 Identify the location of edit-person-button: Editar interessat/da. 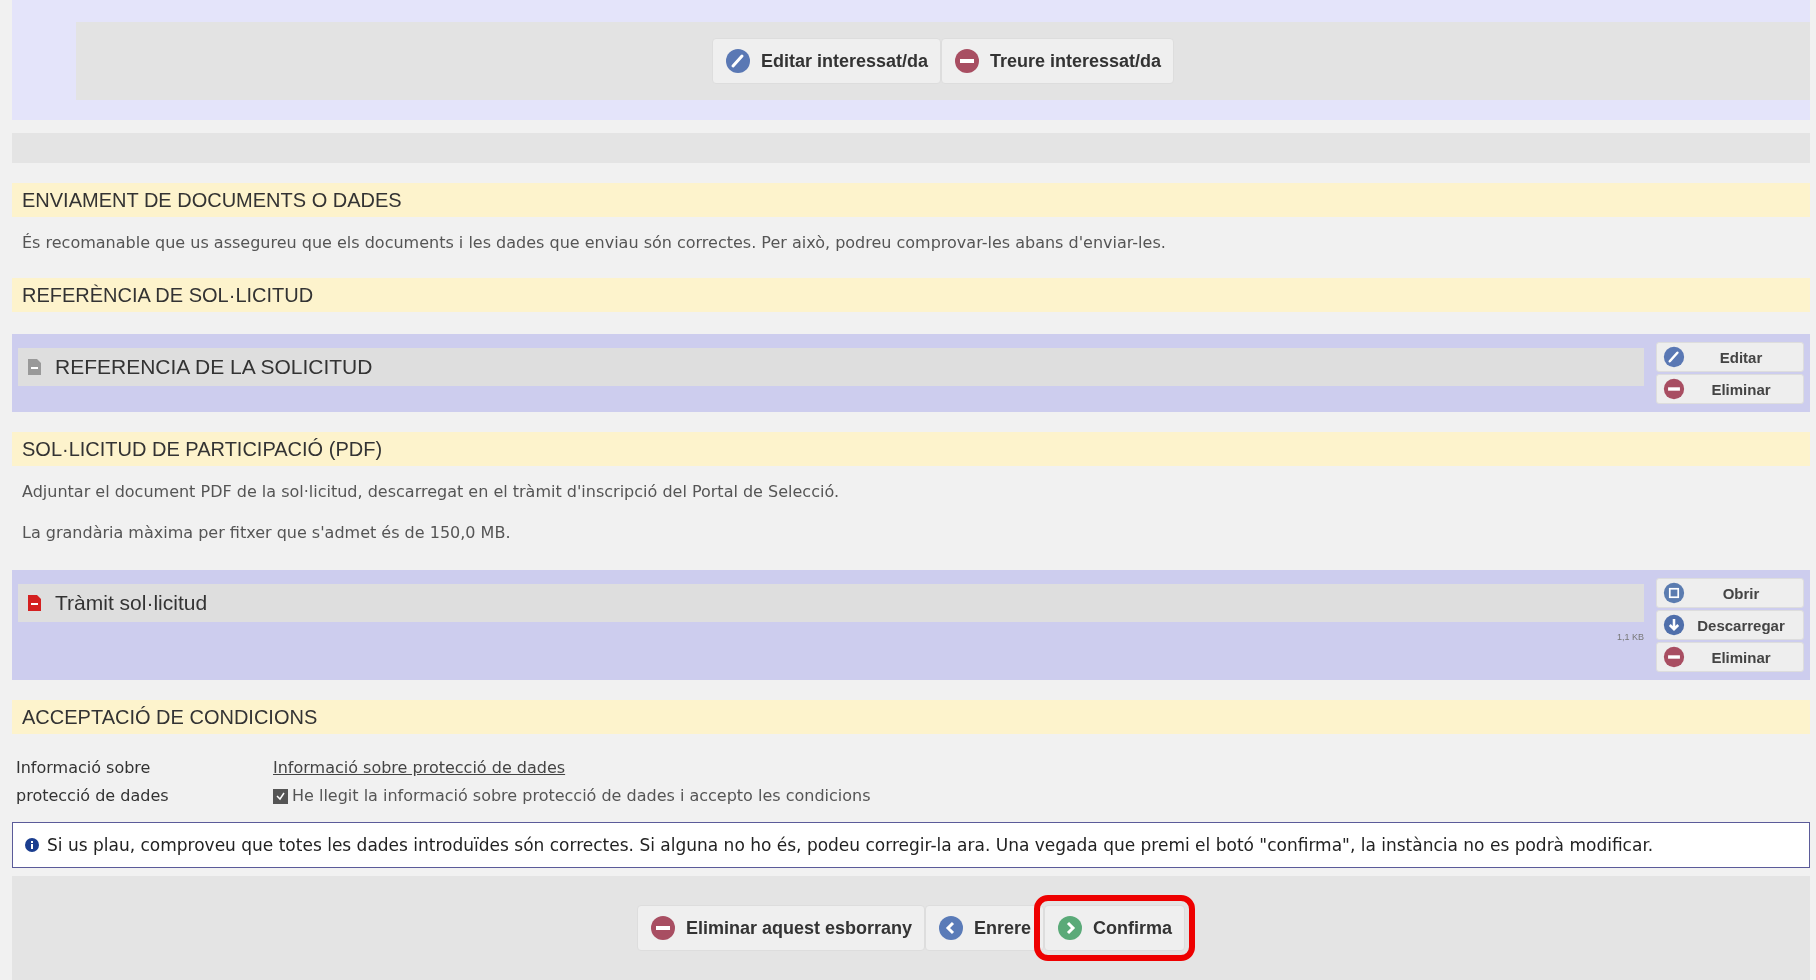
(826, 61).